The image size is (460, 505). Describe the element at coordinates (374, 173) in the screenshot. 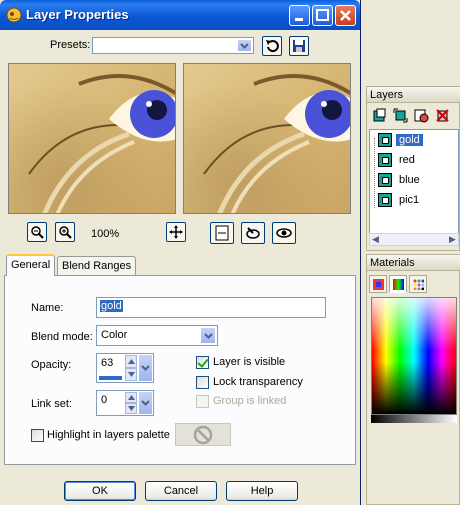

I see `tree-line` at that location.